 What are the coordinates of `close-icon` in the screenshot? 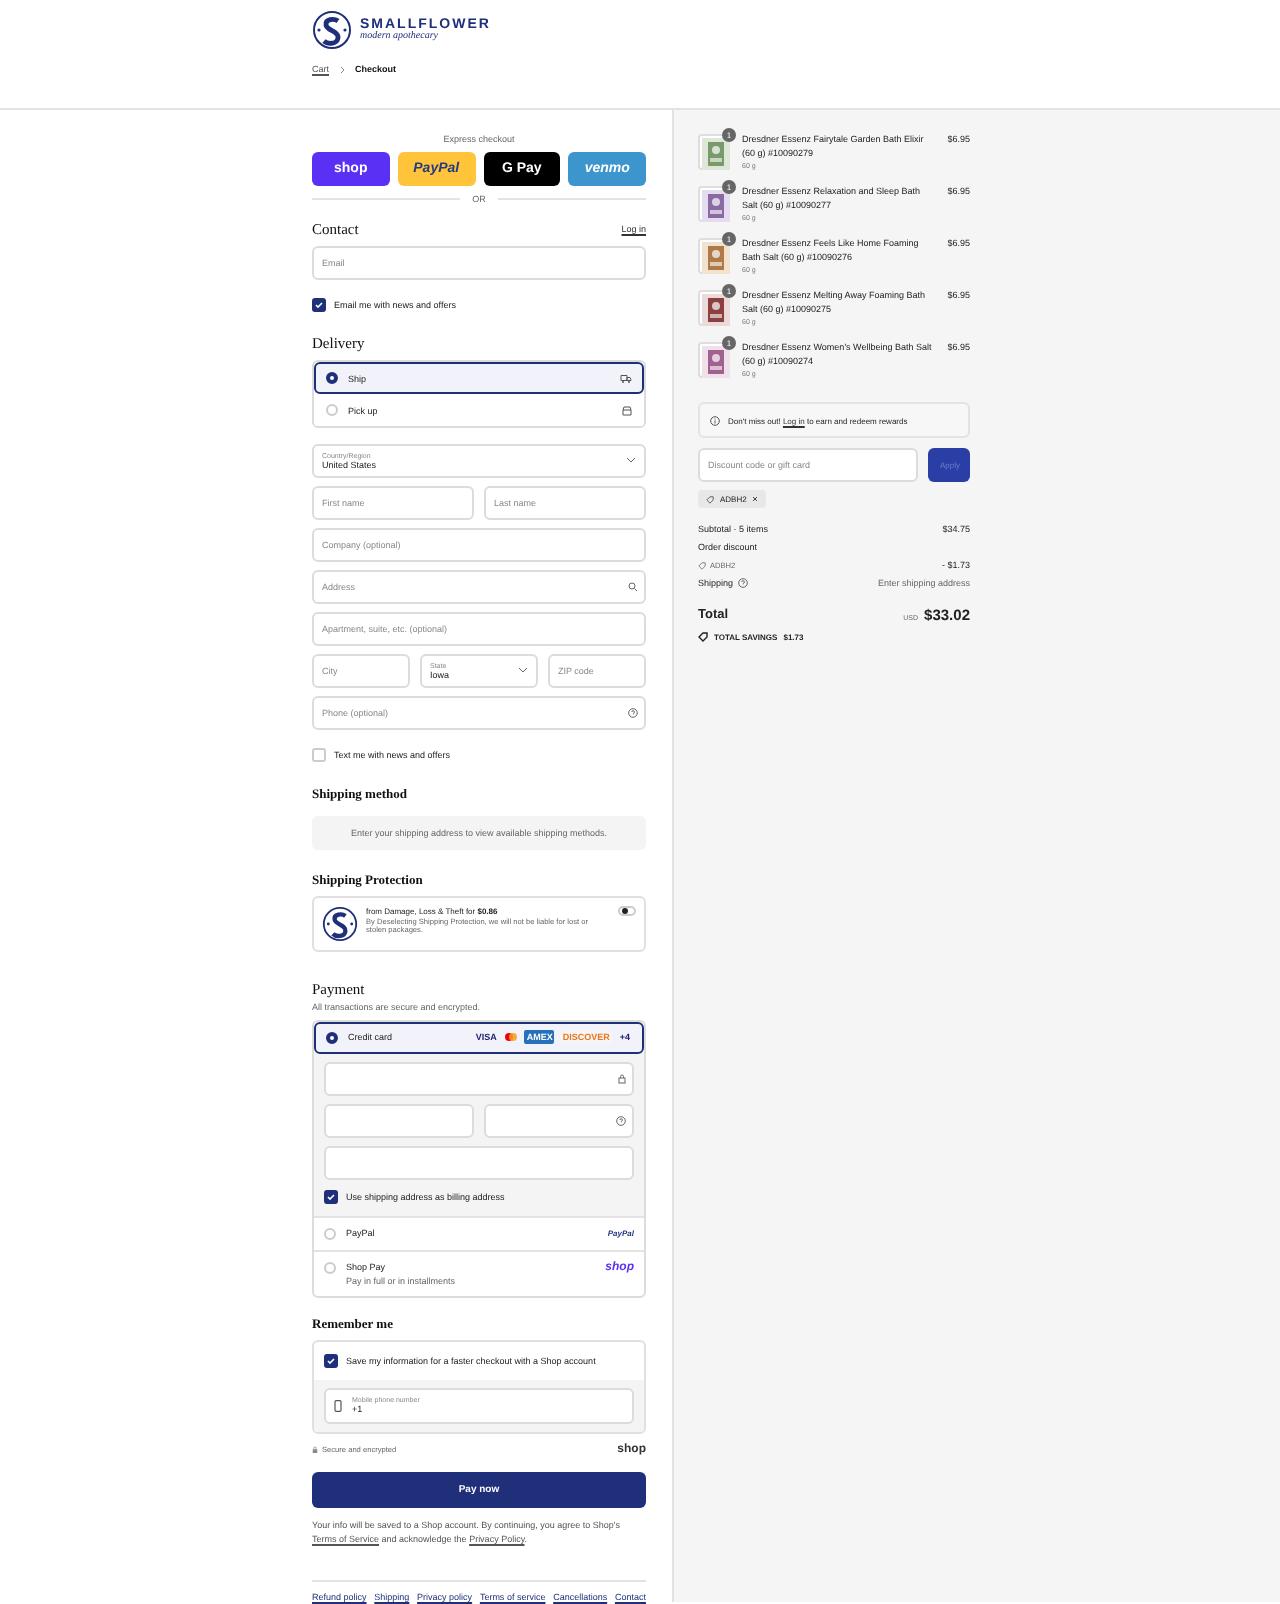 It's located at (755, 499).